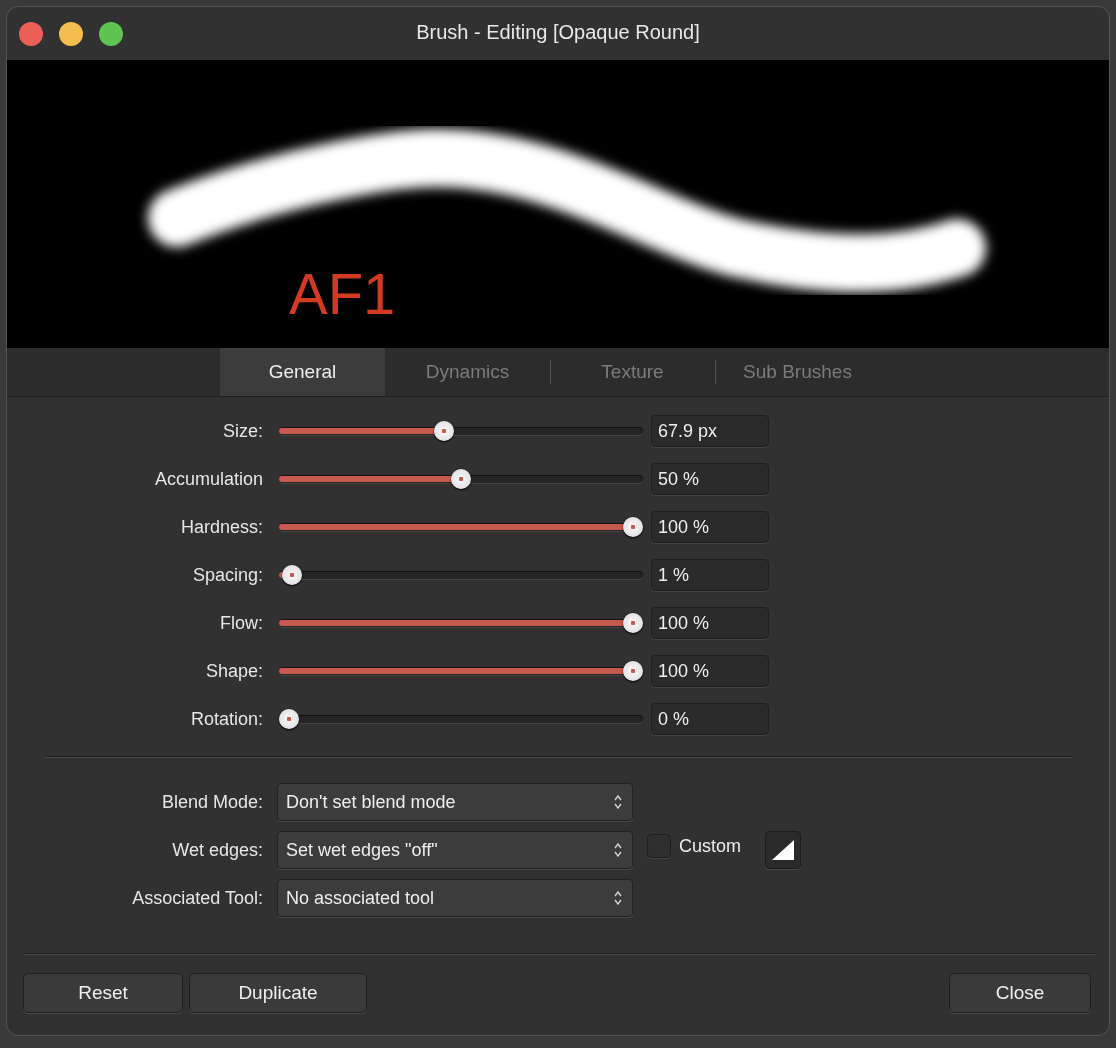  I want to click on slider-label: Shape:, so click(234, 671).